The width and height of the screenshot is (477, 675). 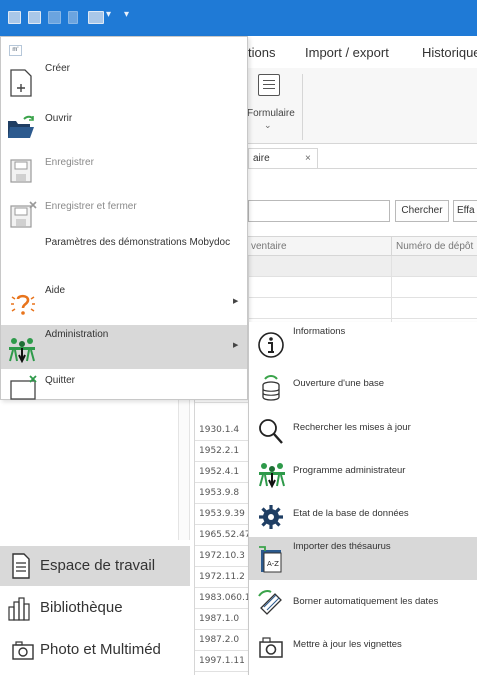 I want to click on admin-people-icon, so click(x=22, y=350).